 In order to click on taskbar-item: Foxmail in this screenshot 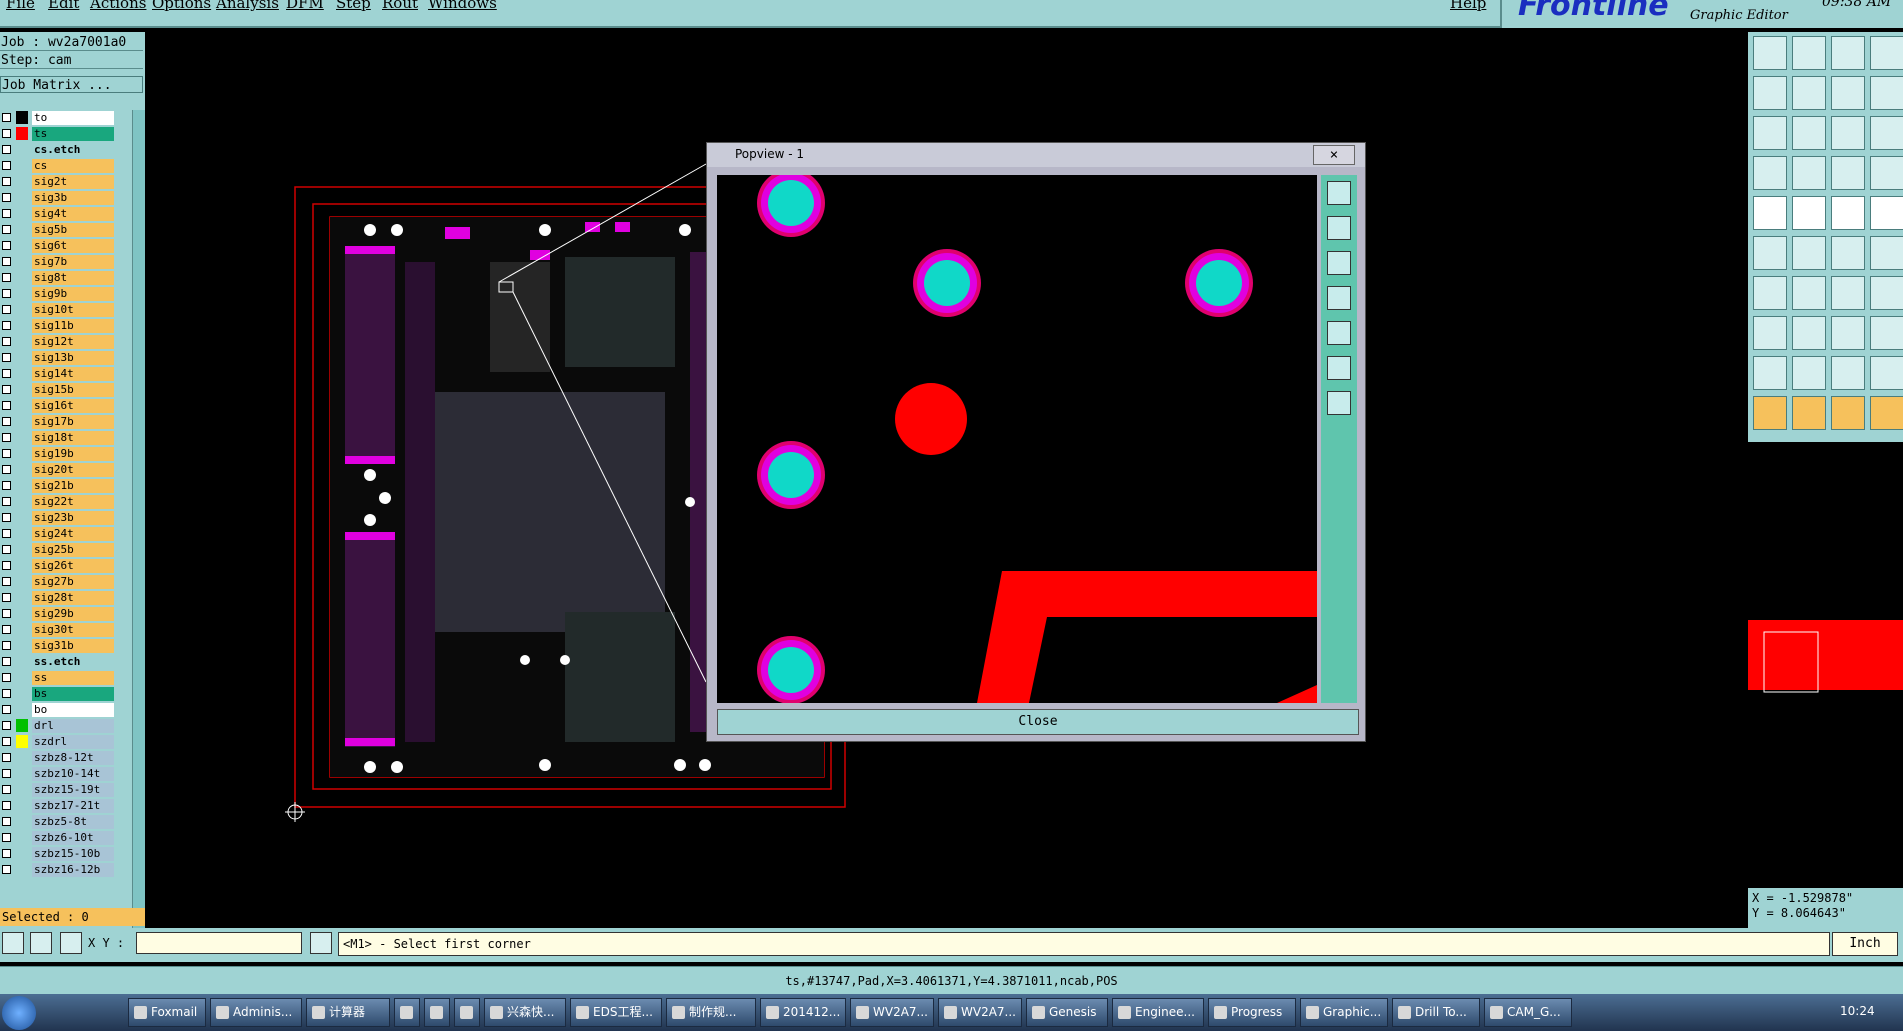, I will do `click(167, 1012)`.